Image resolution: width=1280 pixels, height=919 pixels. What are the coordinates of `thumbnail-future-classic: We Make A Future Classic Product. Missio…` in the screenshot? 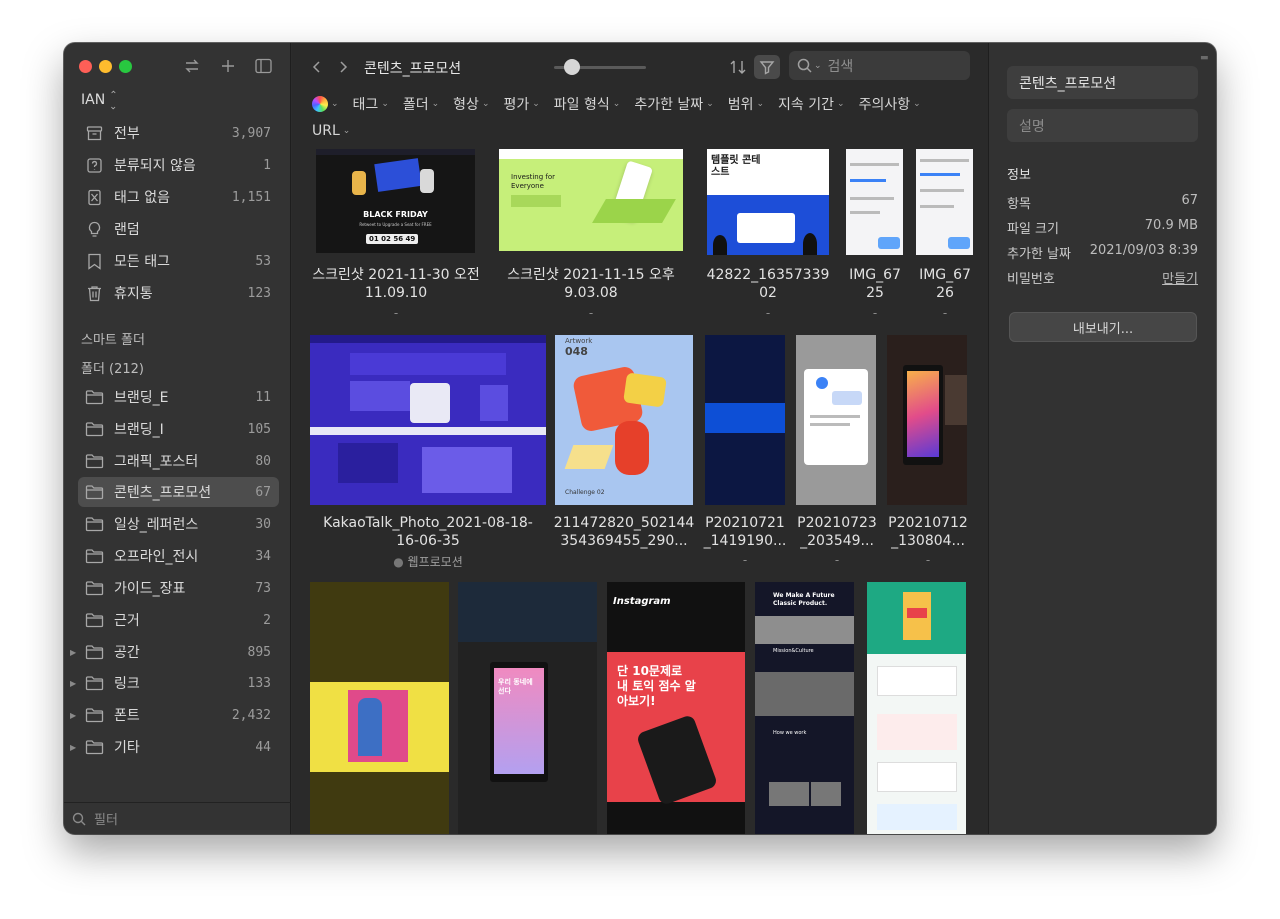 It's located at (804, 708).